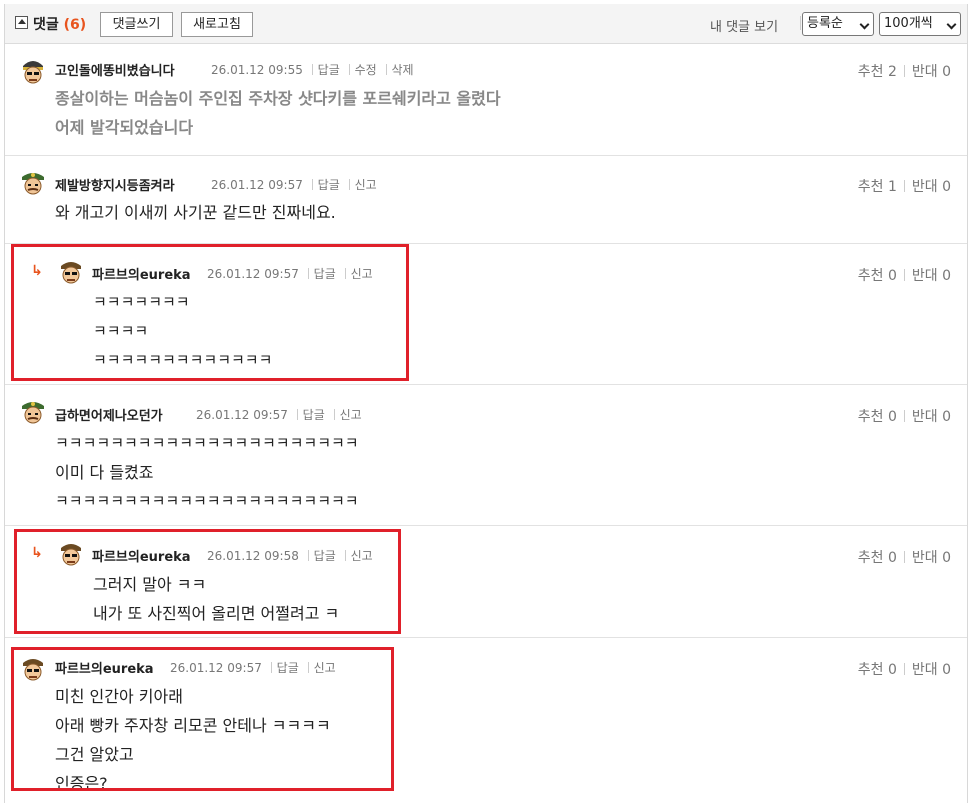 The width and height of the screenshot is (970, 803). I want to click on comment-author: 급하면어제나오던가, so click(109, 414).